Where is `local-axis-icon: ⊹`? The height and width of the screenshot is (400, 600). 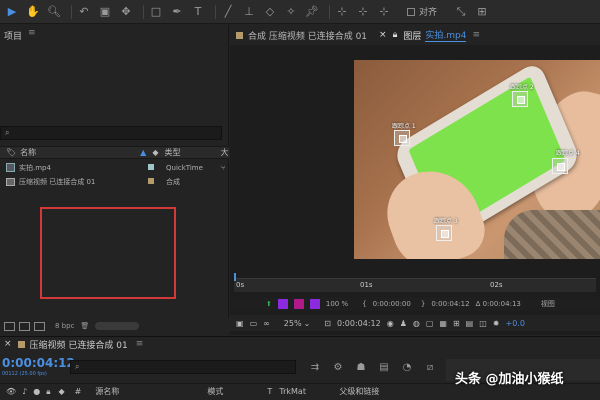 local-axis-icon: ⊹ is located at coordinates (342, 12).